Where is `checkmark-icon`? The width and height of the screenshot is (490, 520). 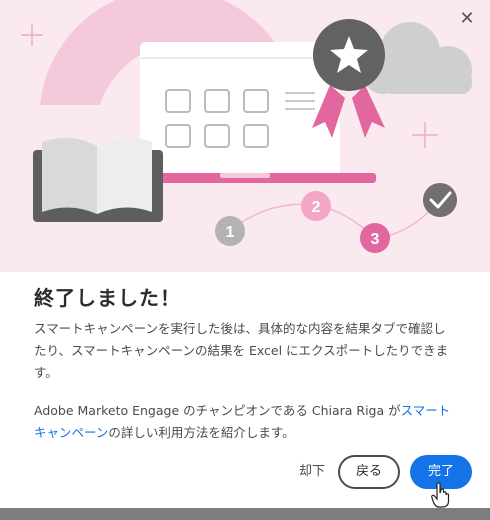 checkmark-icon is located at coordinates (440, 200).